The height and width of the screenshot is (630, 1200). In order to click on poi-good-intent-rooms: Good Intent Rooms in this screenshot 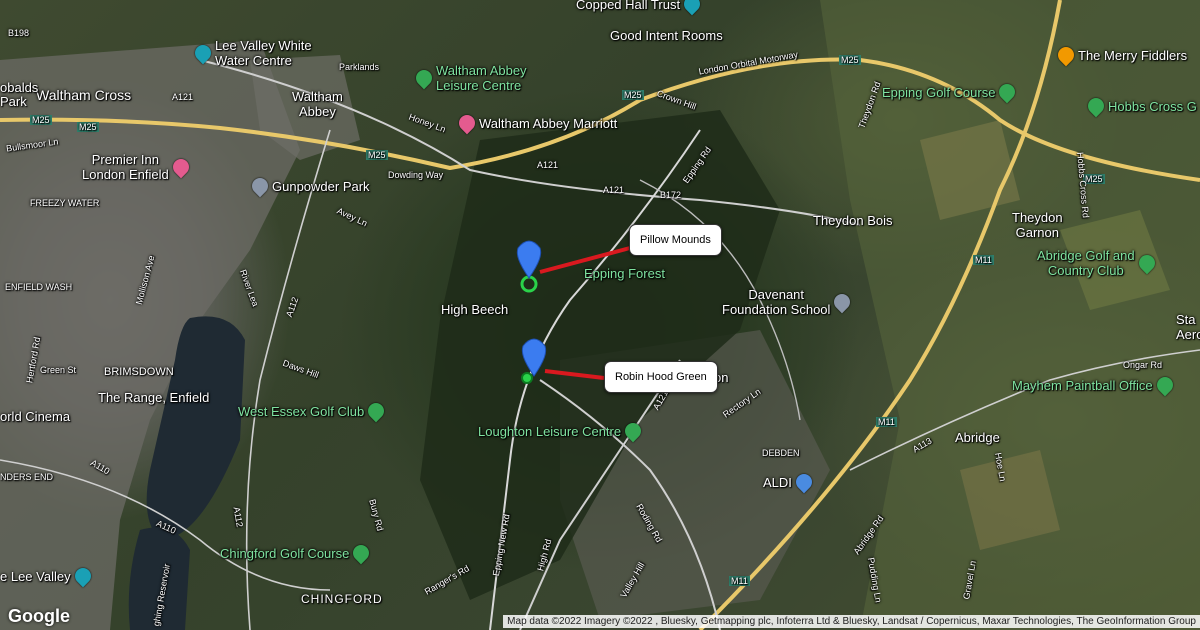, I will do `click(666, 35)`.